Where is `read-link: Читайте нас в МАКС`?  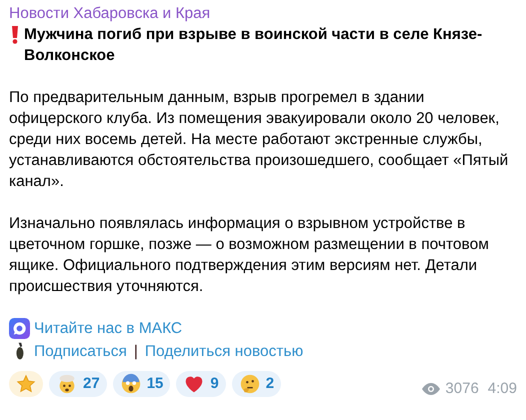 read-link: Читайте нас в МАКС is located at coordinates (108, 328).